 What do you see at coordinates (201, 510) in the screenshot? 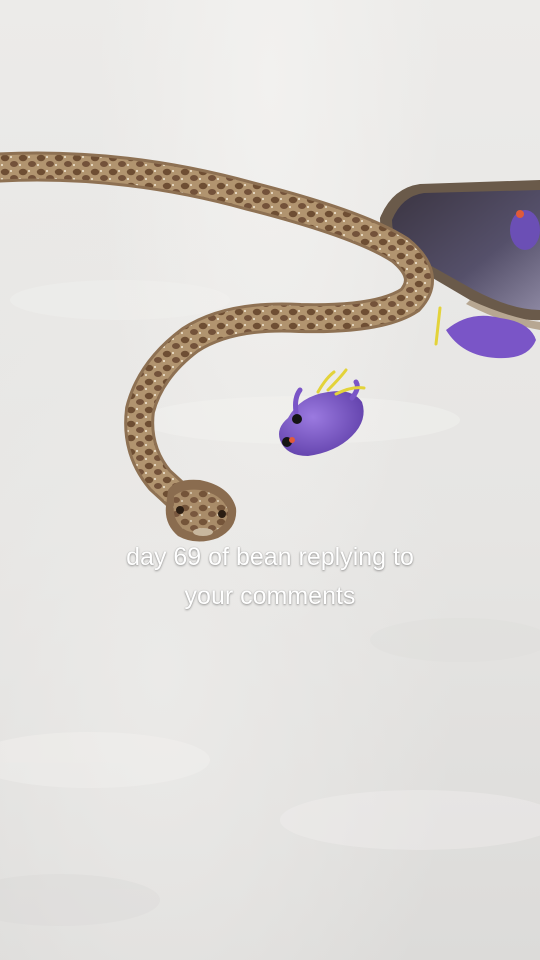
I see `snake-head` at bounding box center [201, 510].